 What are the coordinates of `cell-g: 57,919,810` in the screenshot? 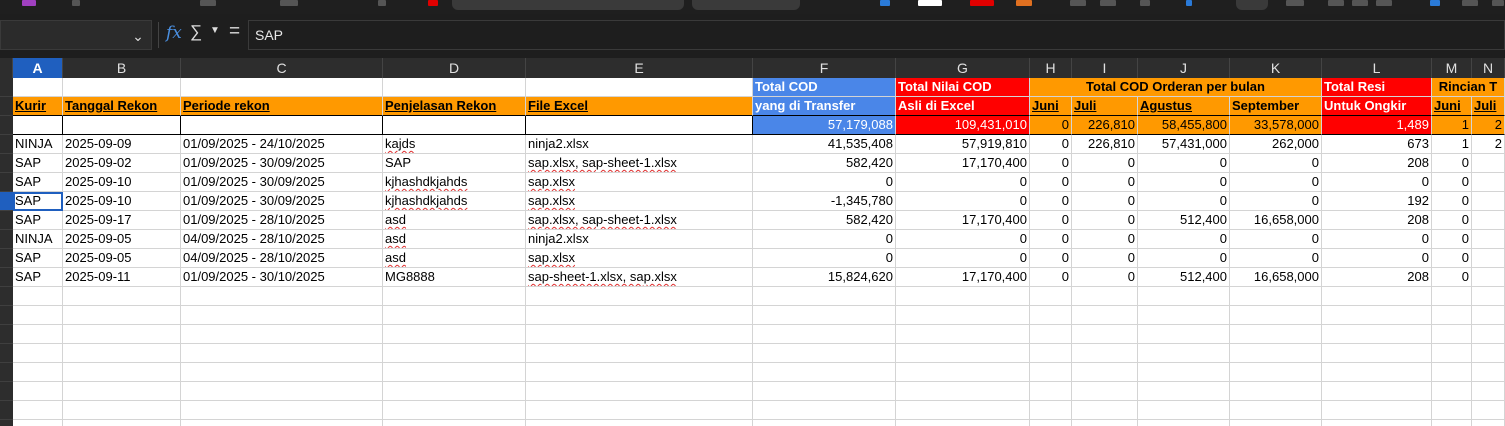 It's located at (963, 144).